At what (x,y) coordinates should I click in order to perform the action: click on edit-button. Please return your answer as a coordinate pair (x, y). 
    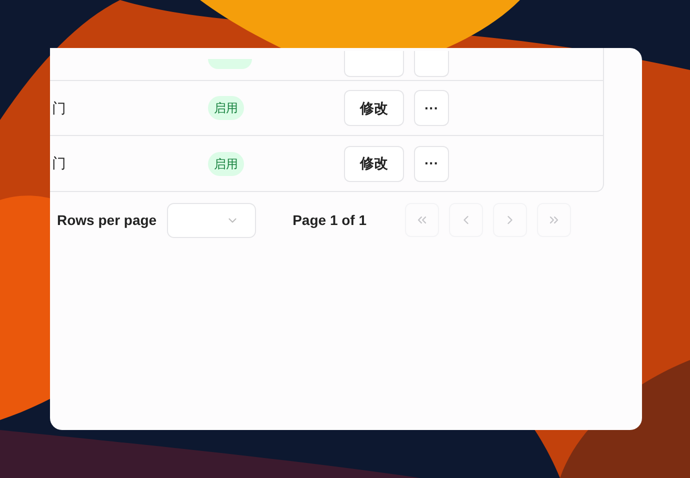
    Looking at the image, I should click on (374, 64).